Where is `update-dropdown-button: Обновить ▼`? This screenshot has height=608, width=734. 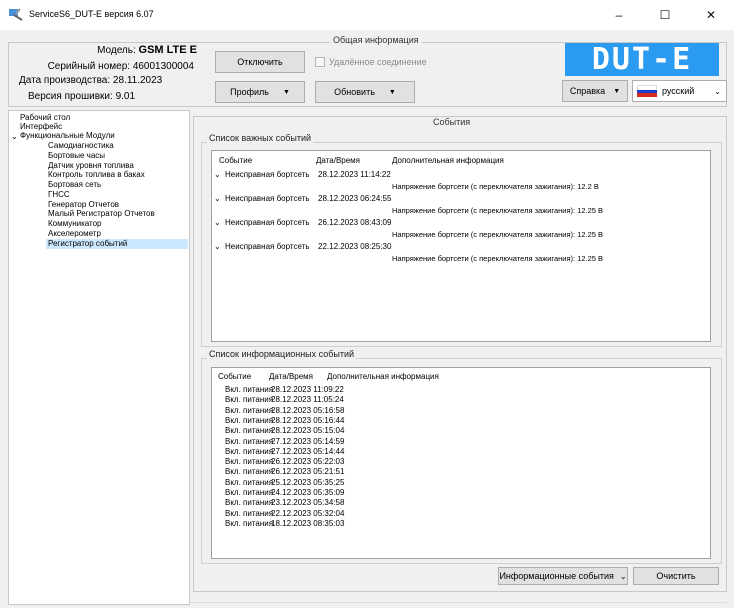
update-dropdown-button: Обновить ▼ is located at coordinates (365, 92).